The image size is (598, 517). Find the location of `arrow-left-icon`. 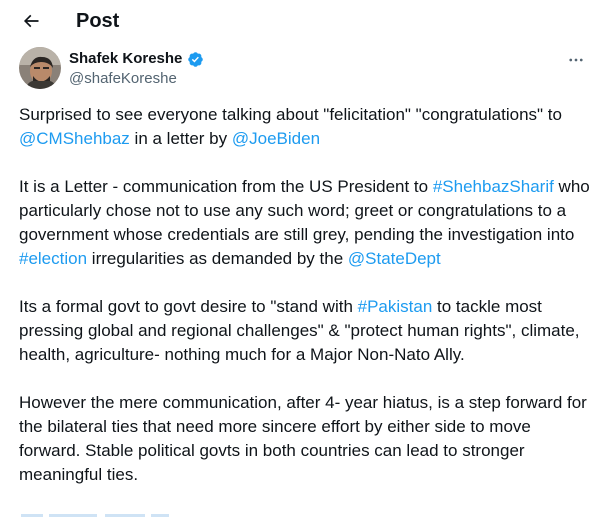

arrow-left-icon is located at coordinates (31, 21).